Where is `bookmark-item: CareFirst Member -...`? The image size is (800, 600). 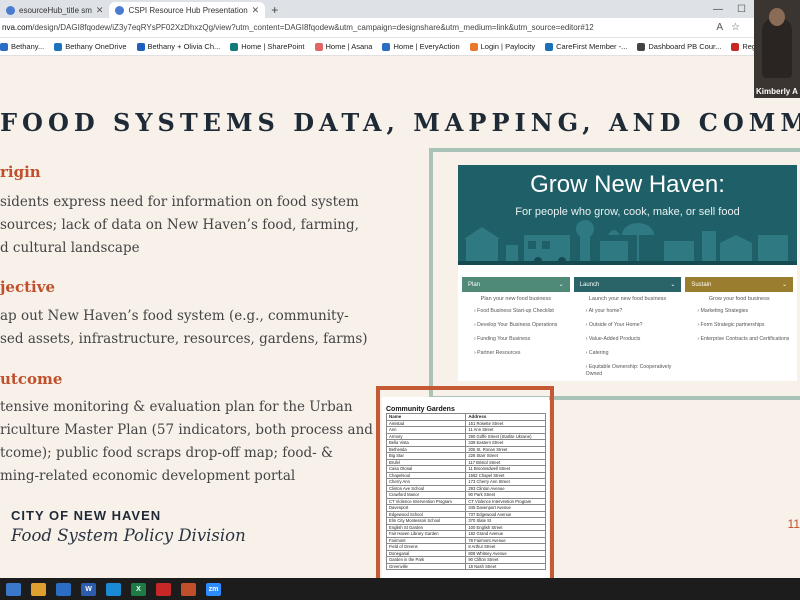
bookmark-item: CareFirst Member -... is located at coordinates (586, 46).